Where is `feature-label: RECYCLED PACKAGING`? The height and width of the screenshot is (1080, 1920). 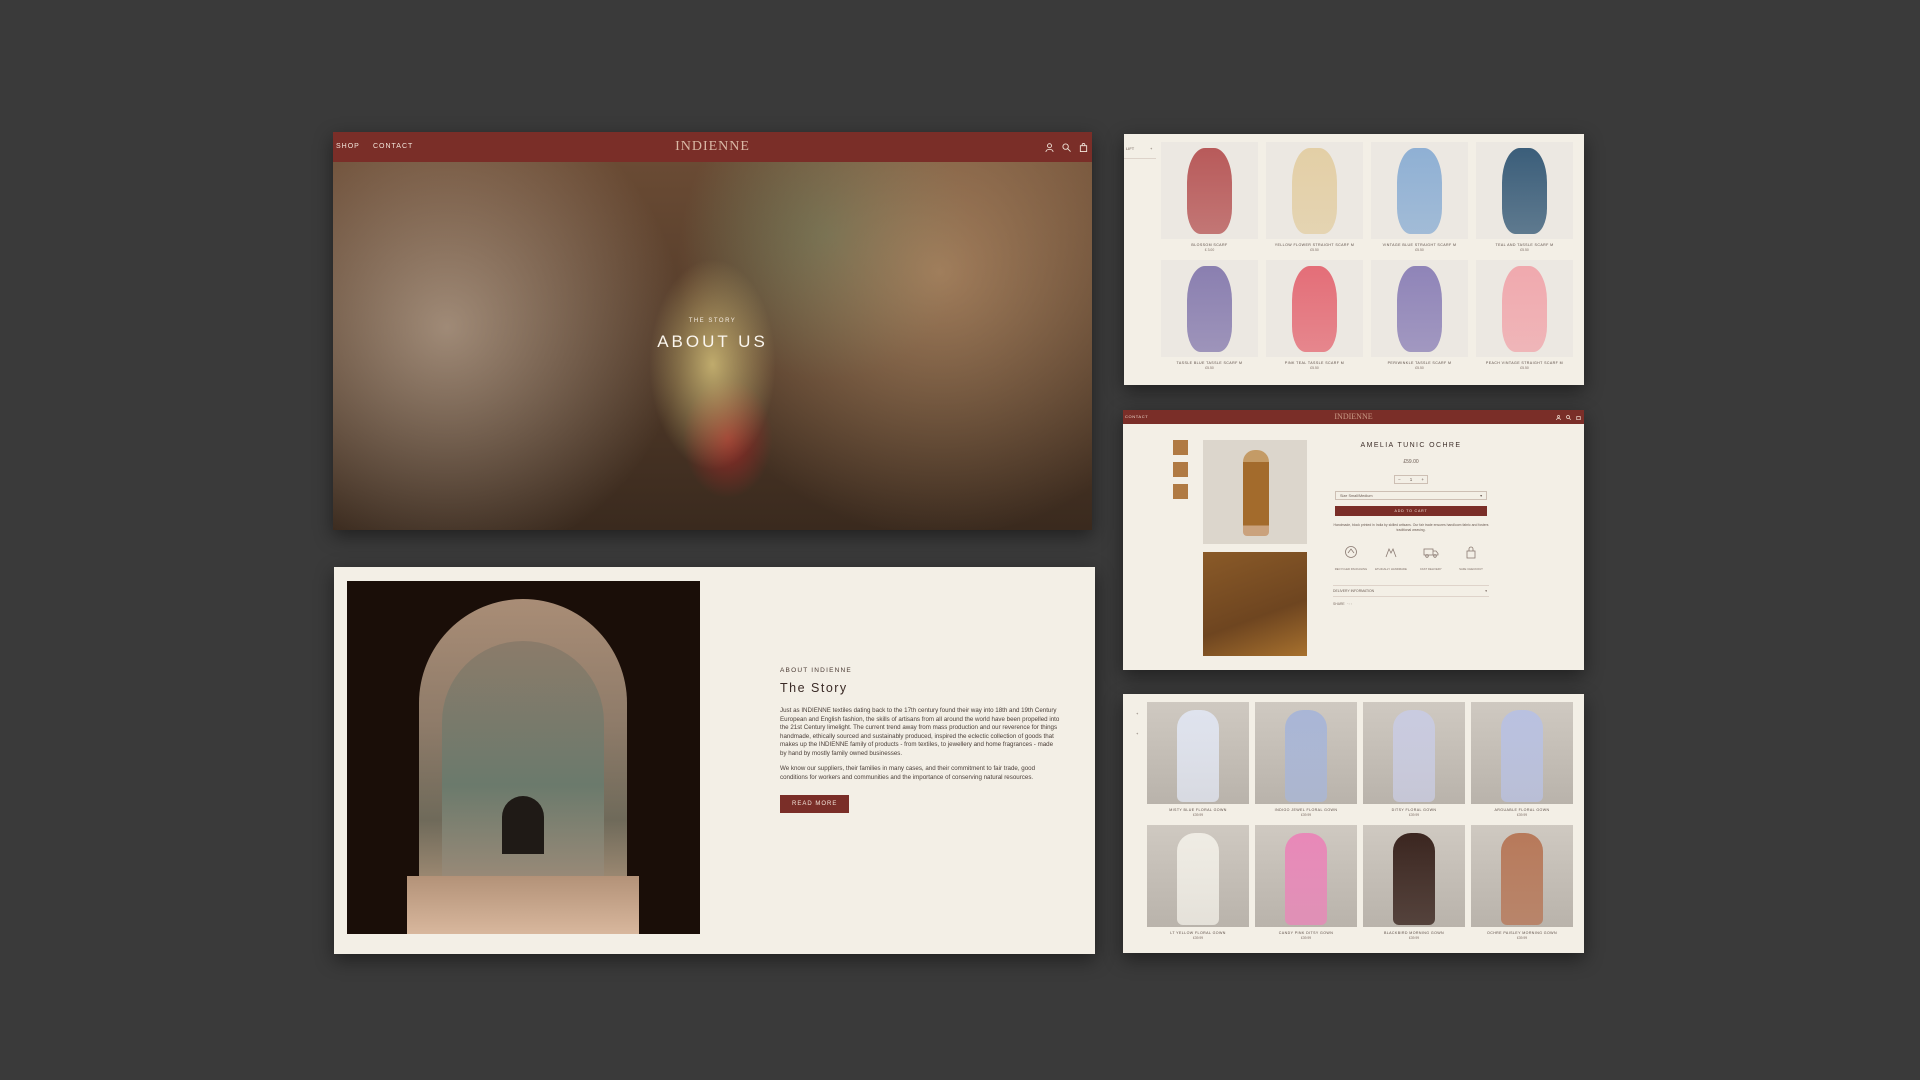
feature-label: RECYCLED PACKAGING is located at coordinates (1351, 569).